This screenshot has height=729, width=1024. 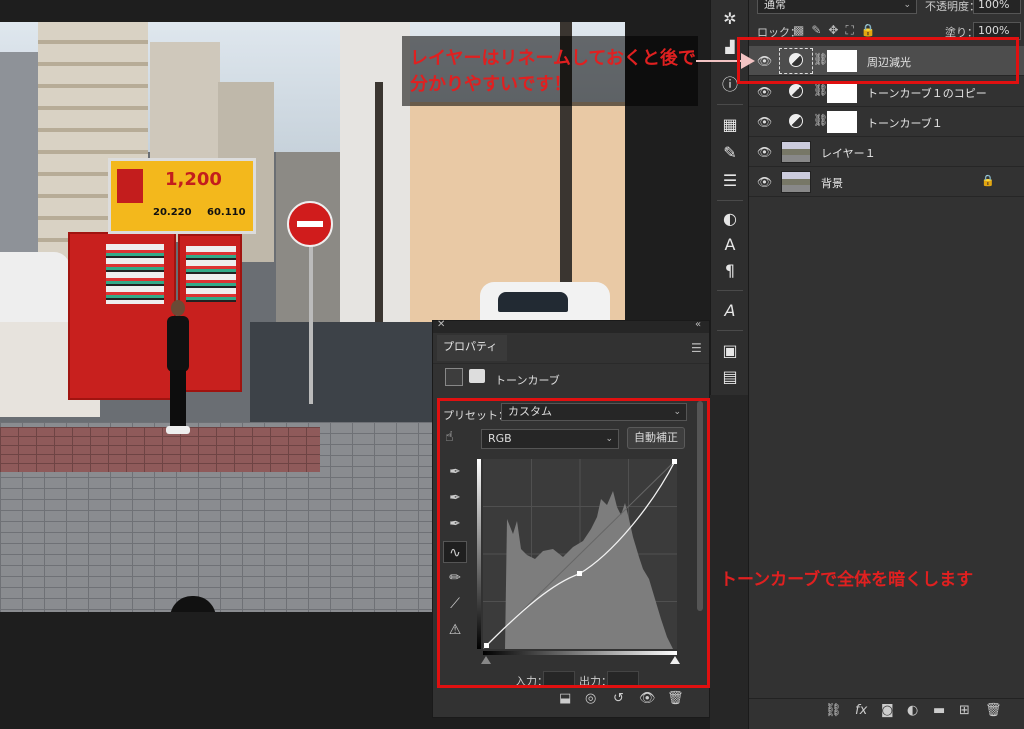 I want to click on properties-header: トーンカーブ, so click(x=571, y=377).